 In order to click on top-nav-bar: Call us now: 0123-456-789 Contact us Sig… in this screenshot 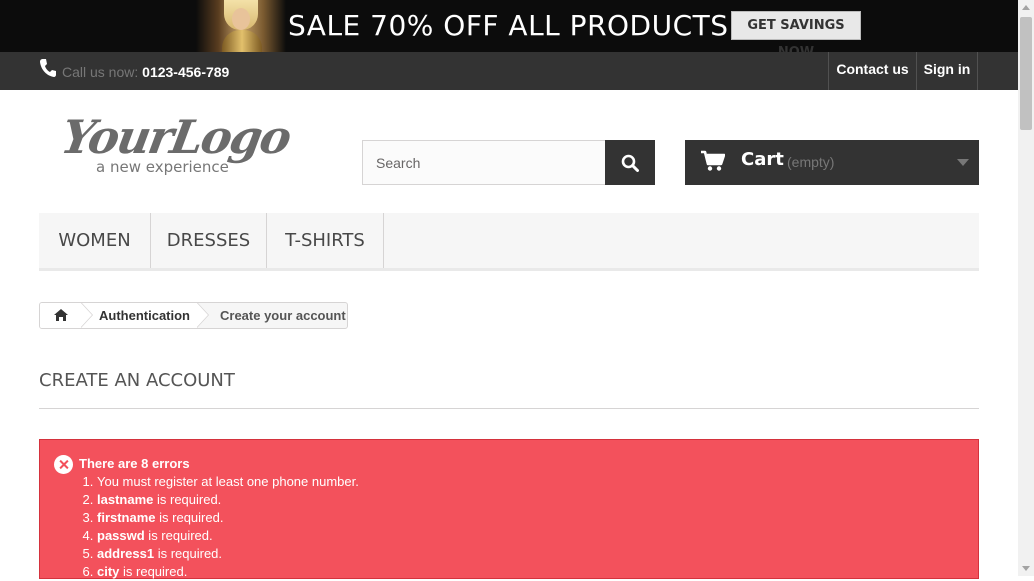, I will do `click(509, 71)`.